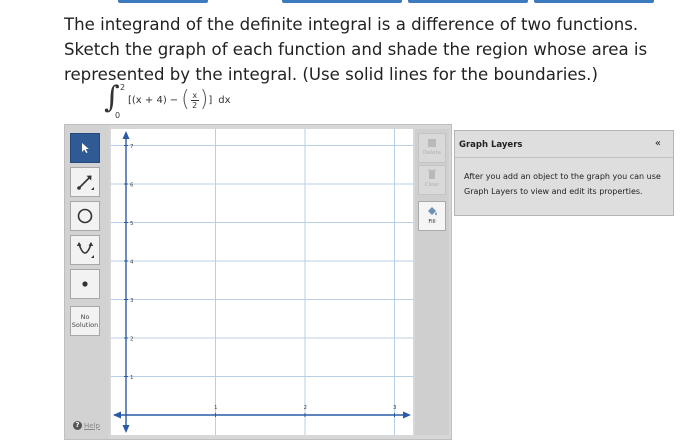  I want to click on integral-sign: ∫, so click(112, 97).